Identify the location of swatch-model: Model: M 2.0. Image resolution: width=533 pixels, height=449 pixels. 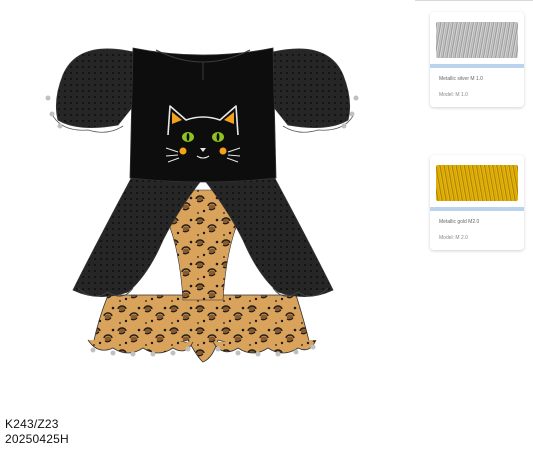
(453, 238).